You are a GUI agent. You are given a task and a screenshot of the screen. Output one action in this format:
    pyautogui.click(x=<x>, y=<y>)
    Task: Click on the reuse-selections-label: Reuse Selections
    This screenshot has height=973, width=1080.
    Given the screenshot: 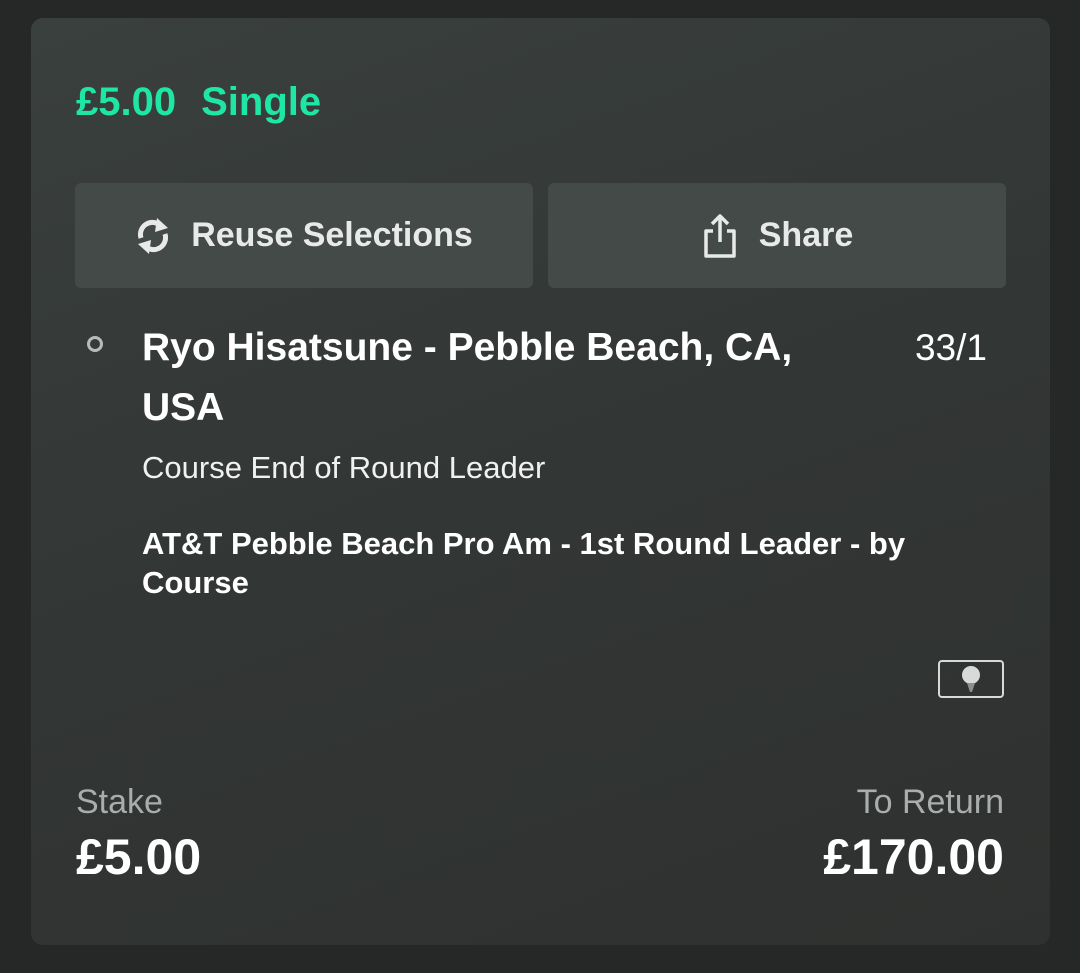 What is the action you would take?
    pyautogui.click(x=332, y=235)
    